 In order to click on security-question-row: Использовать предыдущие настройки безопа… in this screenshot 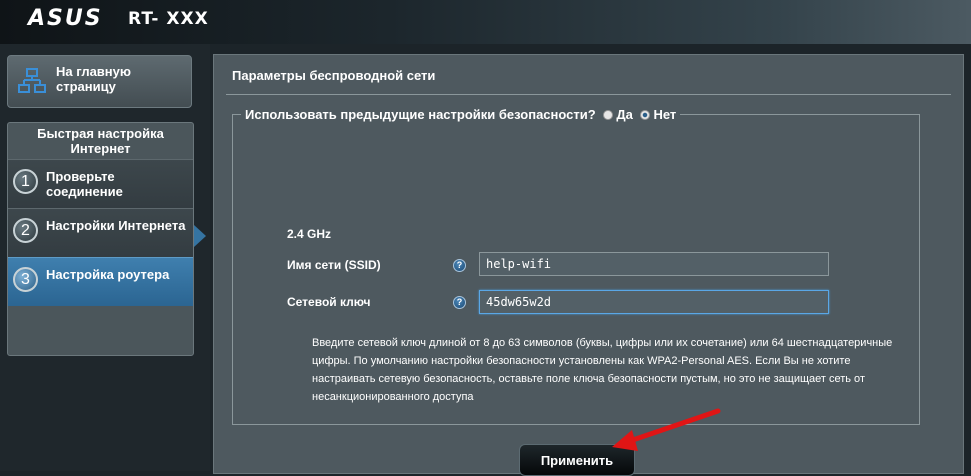, I will do `click(461, 115)`.